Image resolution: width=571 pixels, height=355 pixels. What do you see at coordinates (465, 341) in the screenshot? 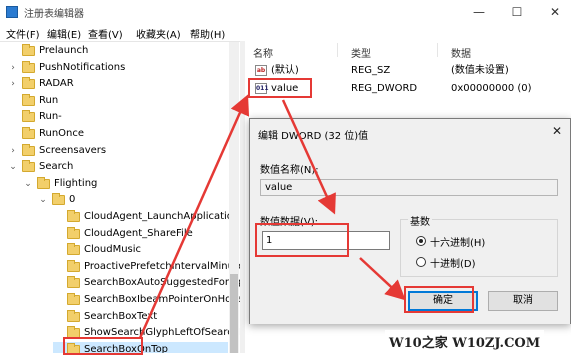
I see `site-watermark: W10之家 W10ZJ.COM` at bounding box center [465, 341].